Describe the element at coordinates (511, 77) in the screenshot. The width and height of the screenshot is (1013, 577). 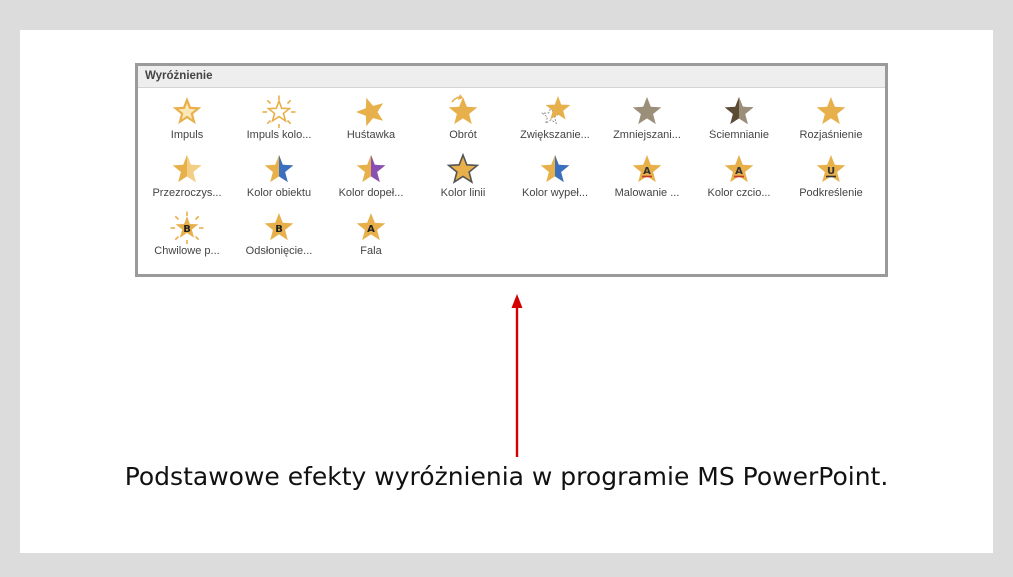
I see `gallery-header: Wyróżnienie` at that location.